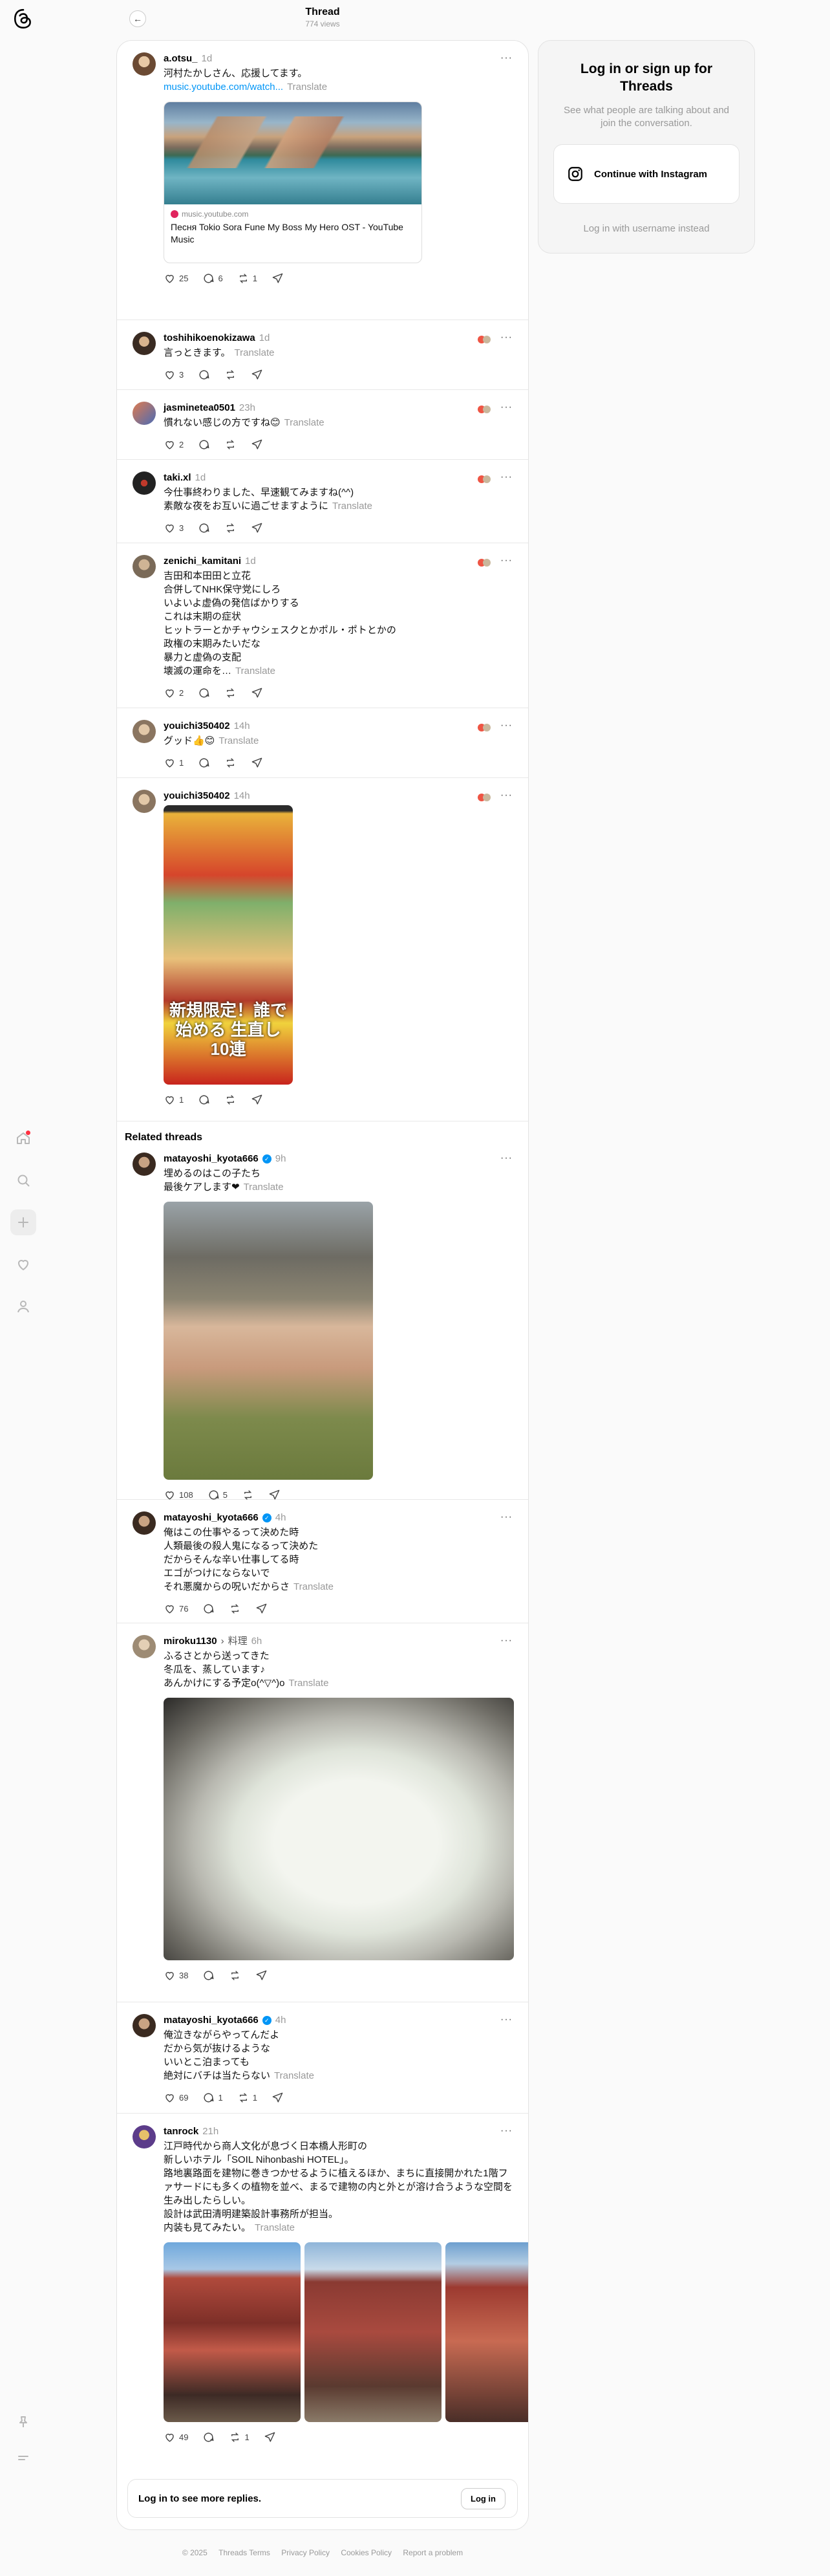 This screenshot has width=830, height=2576. Describe the element at coordinates (181, 2131) in the screenshot. I see `username: tanrock` at that location.